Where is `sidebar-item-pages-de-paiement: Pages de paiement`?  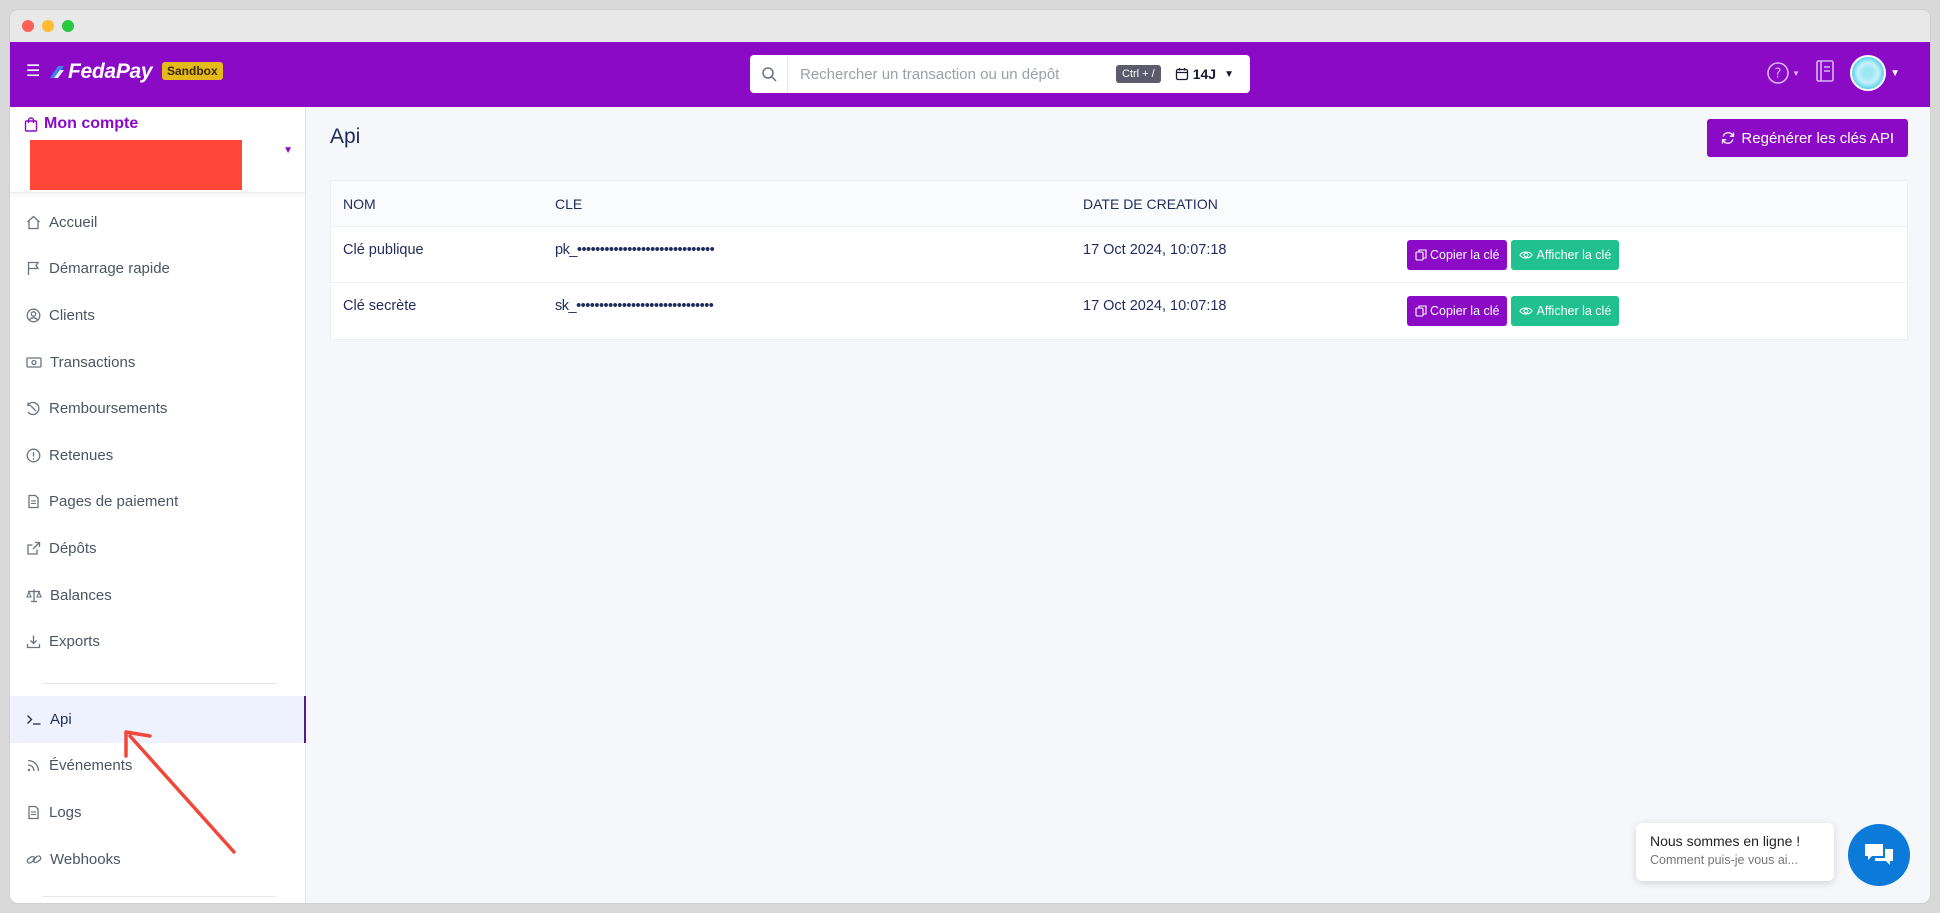 sidebar-item-pages-de-paiement: Pages de paiement is located at coordinates (158, 502).